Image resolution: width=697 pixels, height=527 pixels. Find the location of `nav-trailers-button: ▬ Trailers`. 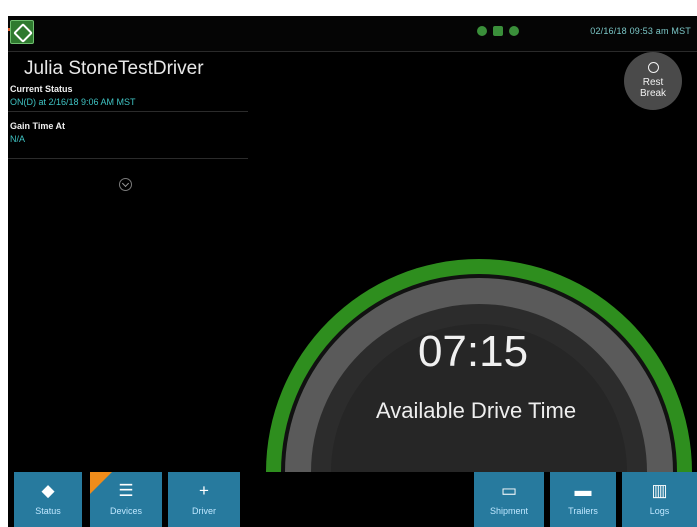

nav-trailers-button: ▬ Trailers is located at coordinates (583, 499).